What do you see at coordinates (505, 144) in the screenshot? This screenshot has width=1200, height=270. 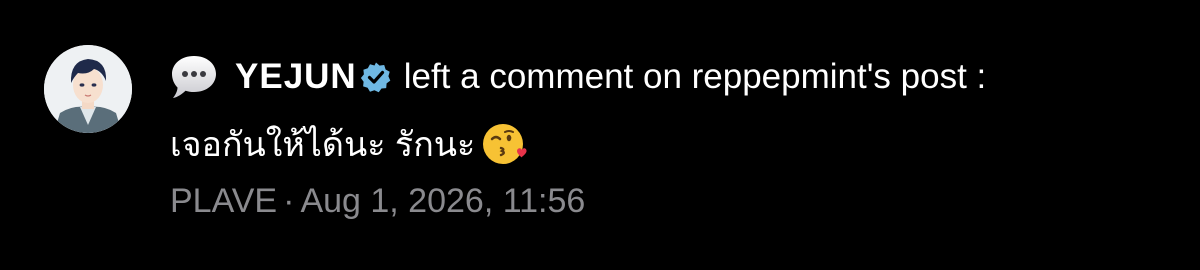 I see `face-blowing-kiss-icon` at bounding box center [505, 144].